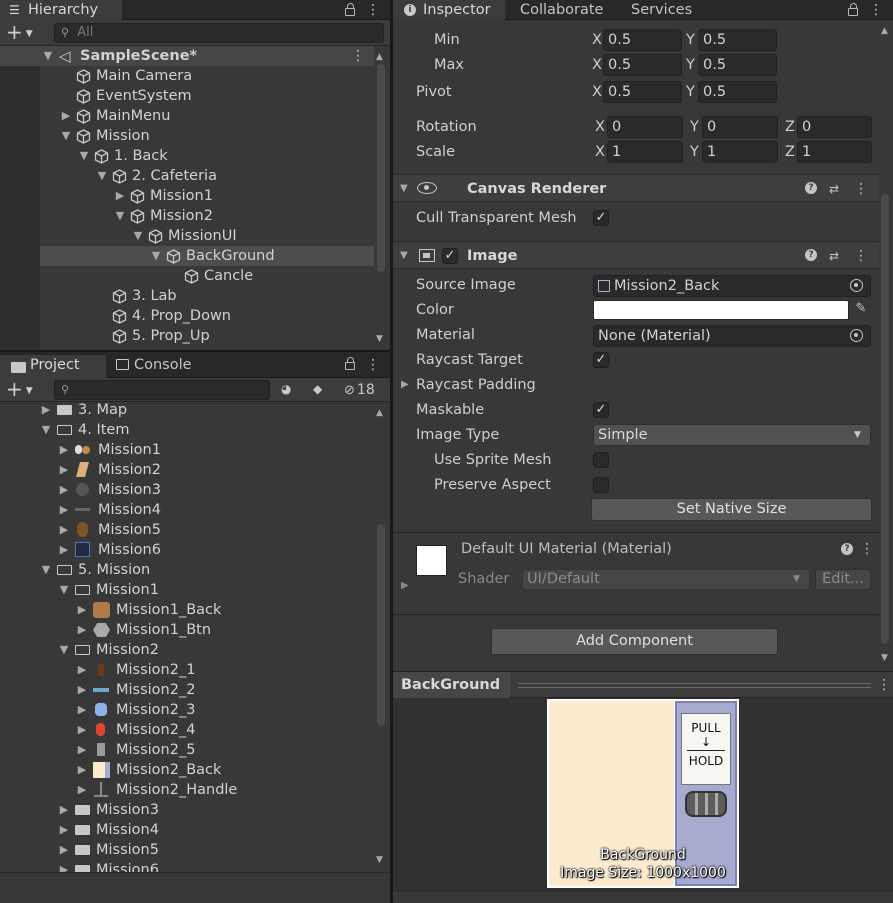  Describe the element at coordinates (207, 136) in the screenshot. I see `hierarchy-item: ▼ Mission` at that location.